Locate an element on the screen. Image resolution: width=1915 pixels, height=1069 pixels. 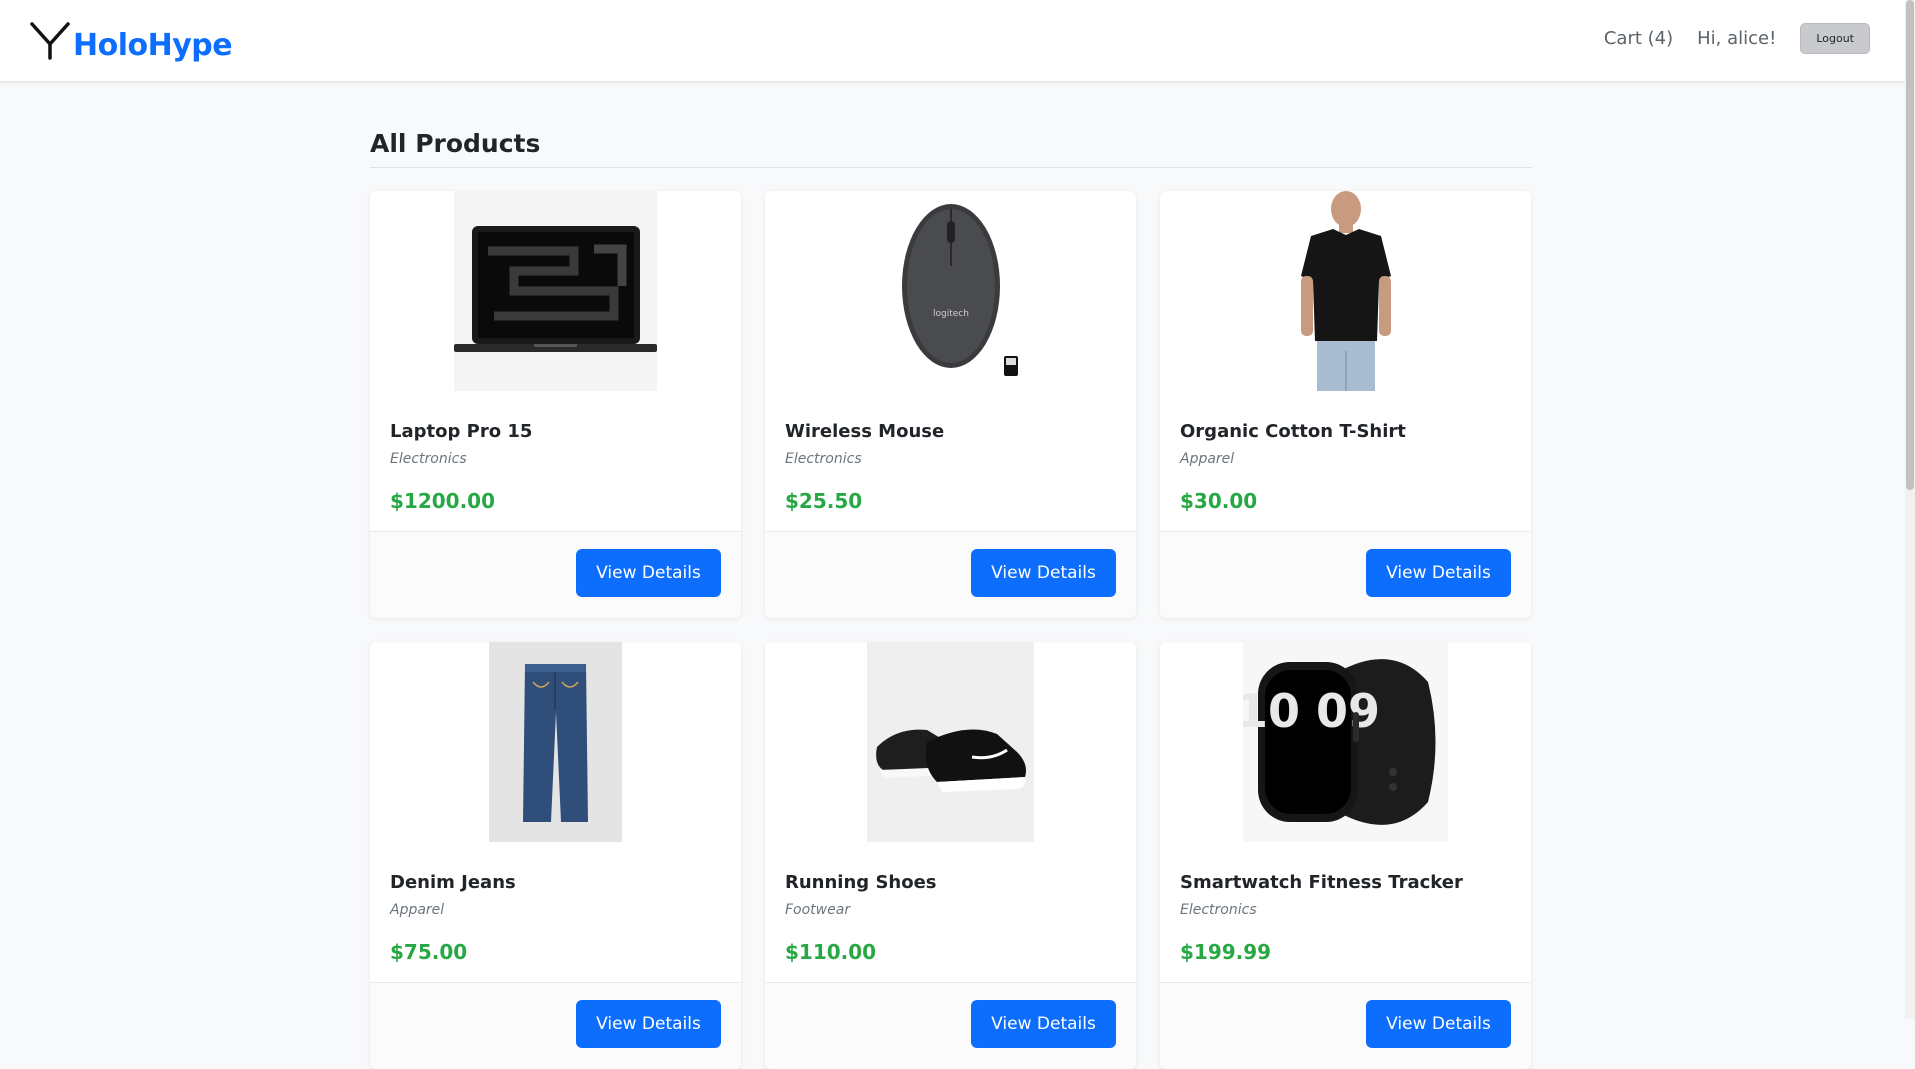
shoes-image is located at coordinates (950, 742).